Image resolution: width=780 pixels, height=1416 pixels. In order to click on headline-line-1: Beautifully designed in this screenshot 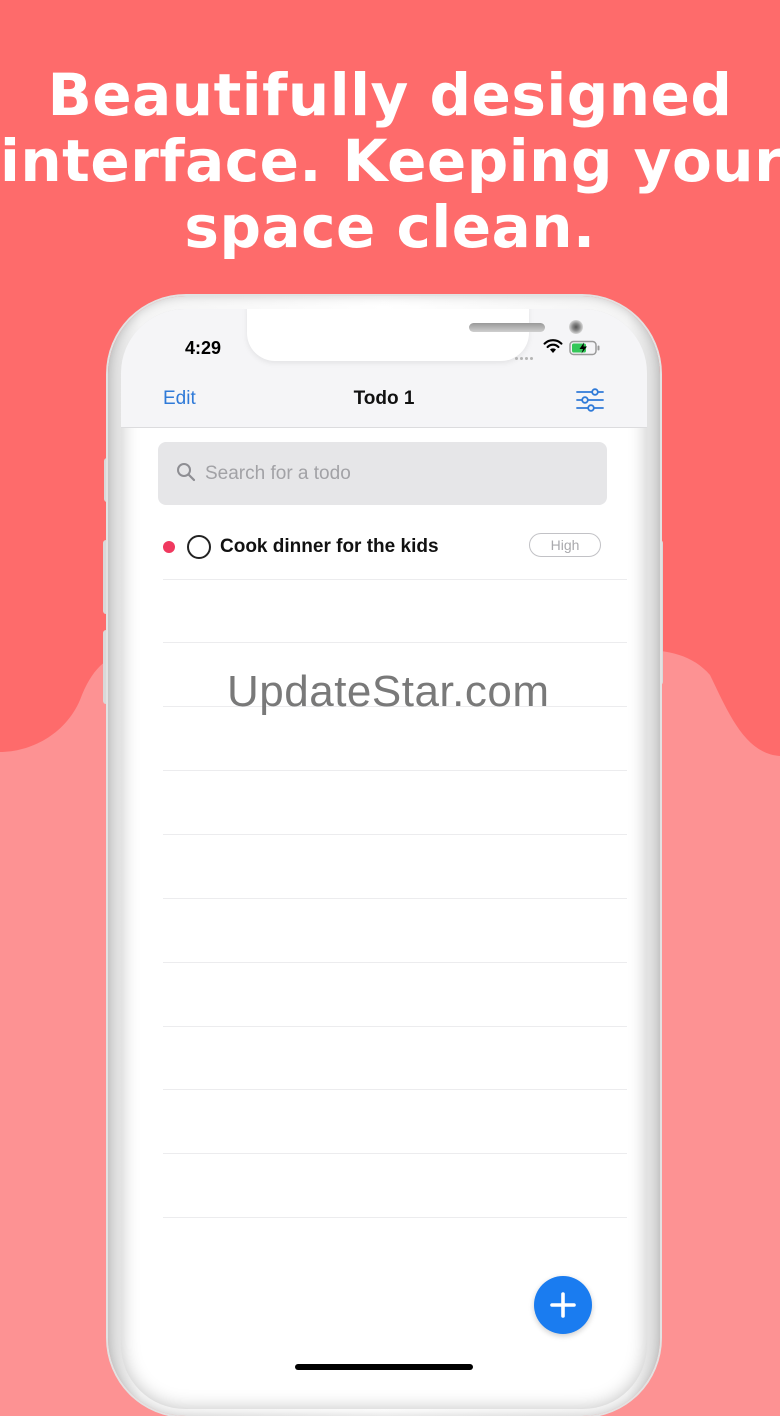, I will do `click(390, 95)`.